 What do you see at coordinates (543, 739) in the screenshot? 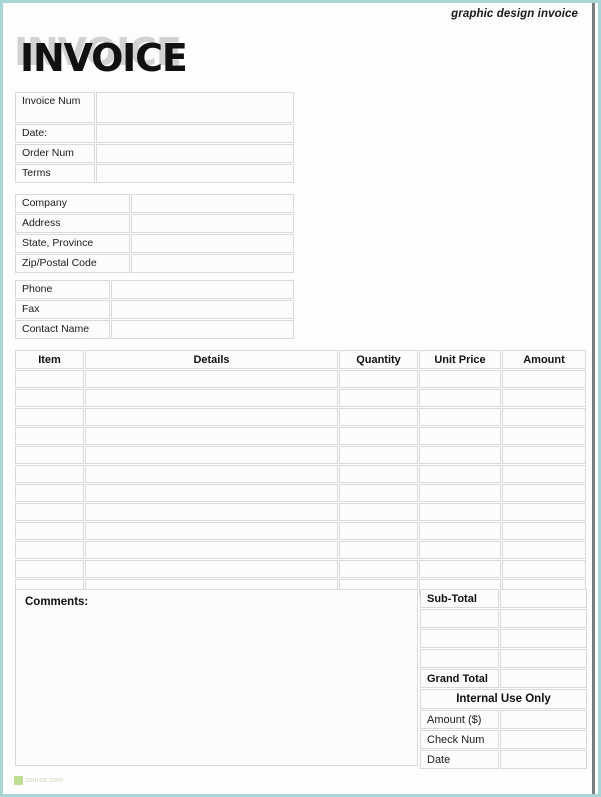
I see `input-check-num` at bounding box center [543, 739].